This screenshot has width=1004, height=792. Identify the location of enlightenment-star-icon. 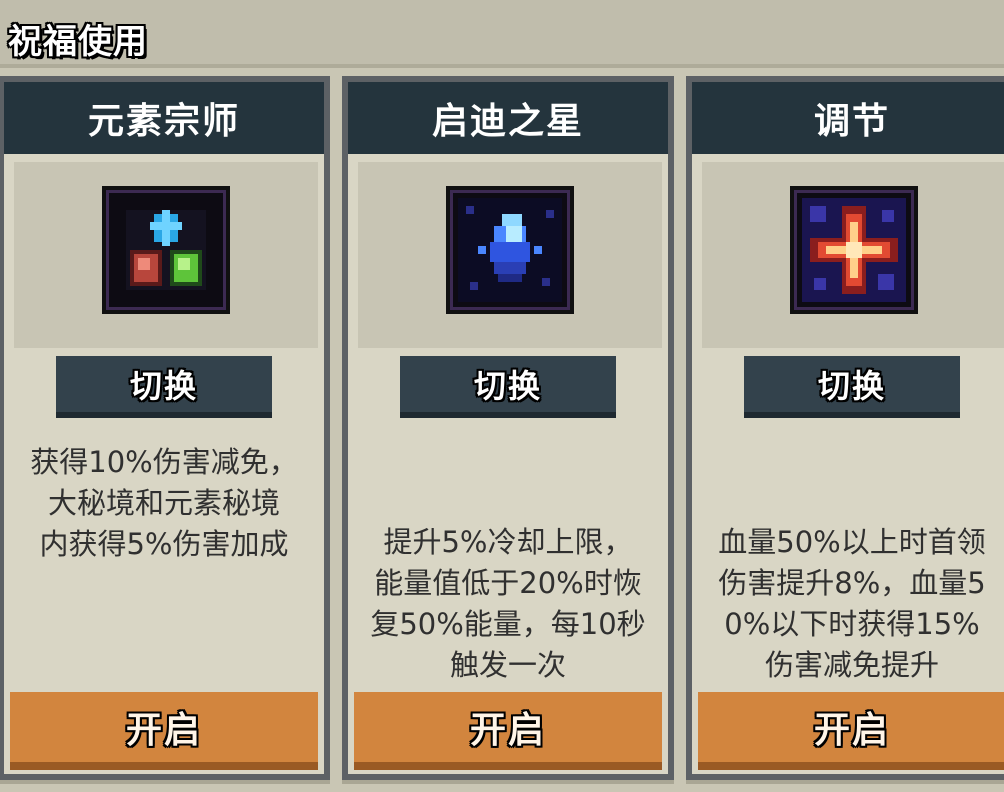
(510, 250).